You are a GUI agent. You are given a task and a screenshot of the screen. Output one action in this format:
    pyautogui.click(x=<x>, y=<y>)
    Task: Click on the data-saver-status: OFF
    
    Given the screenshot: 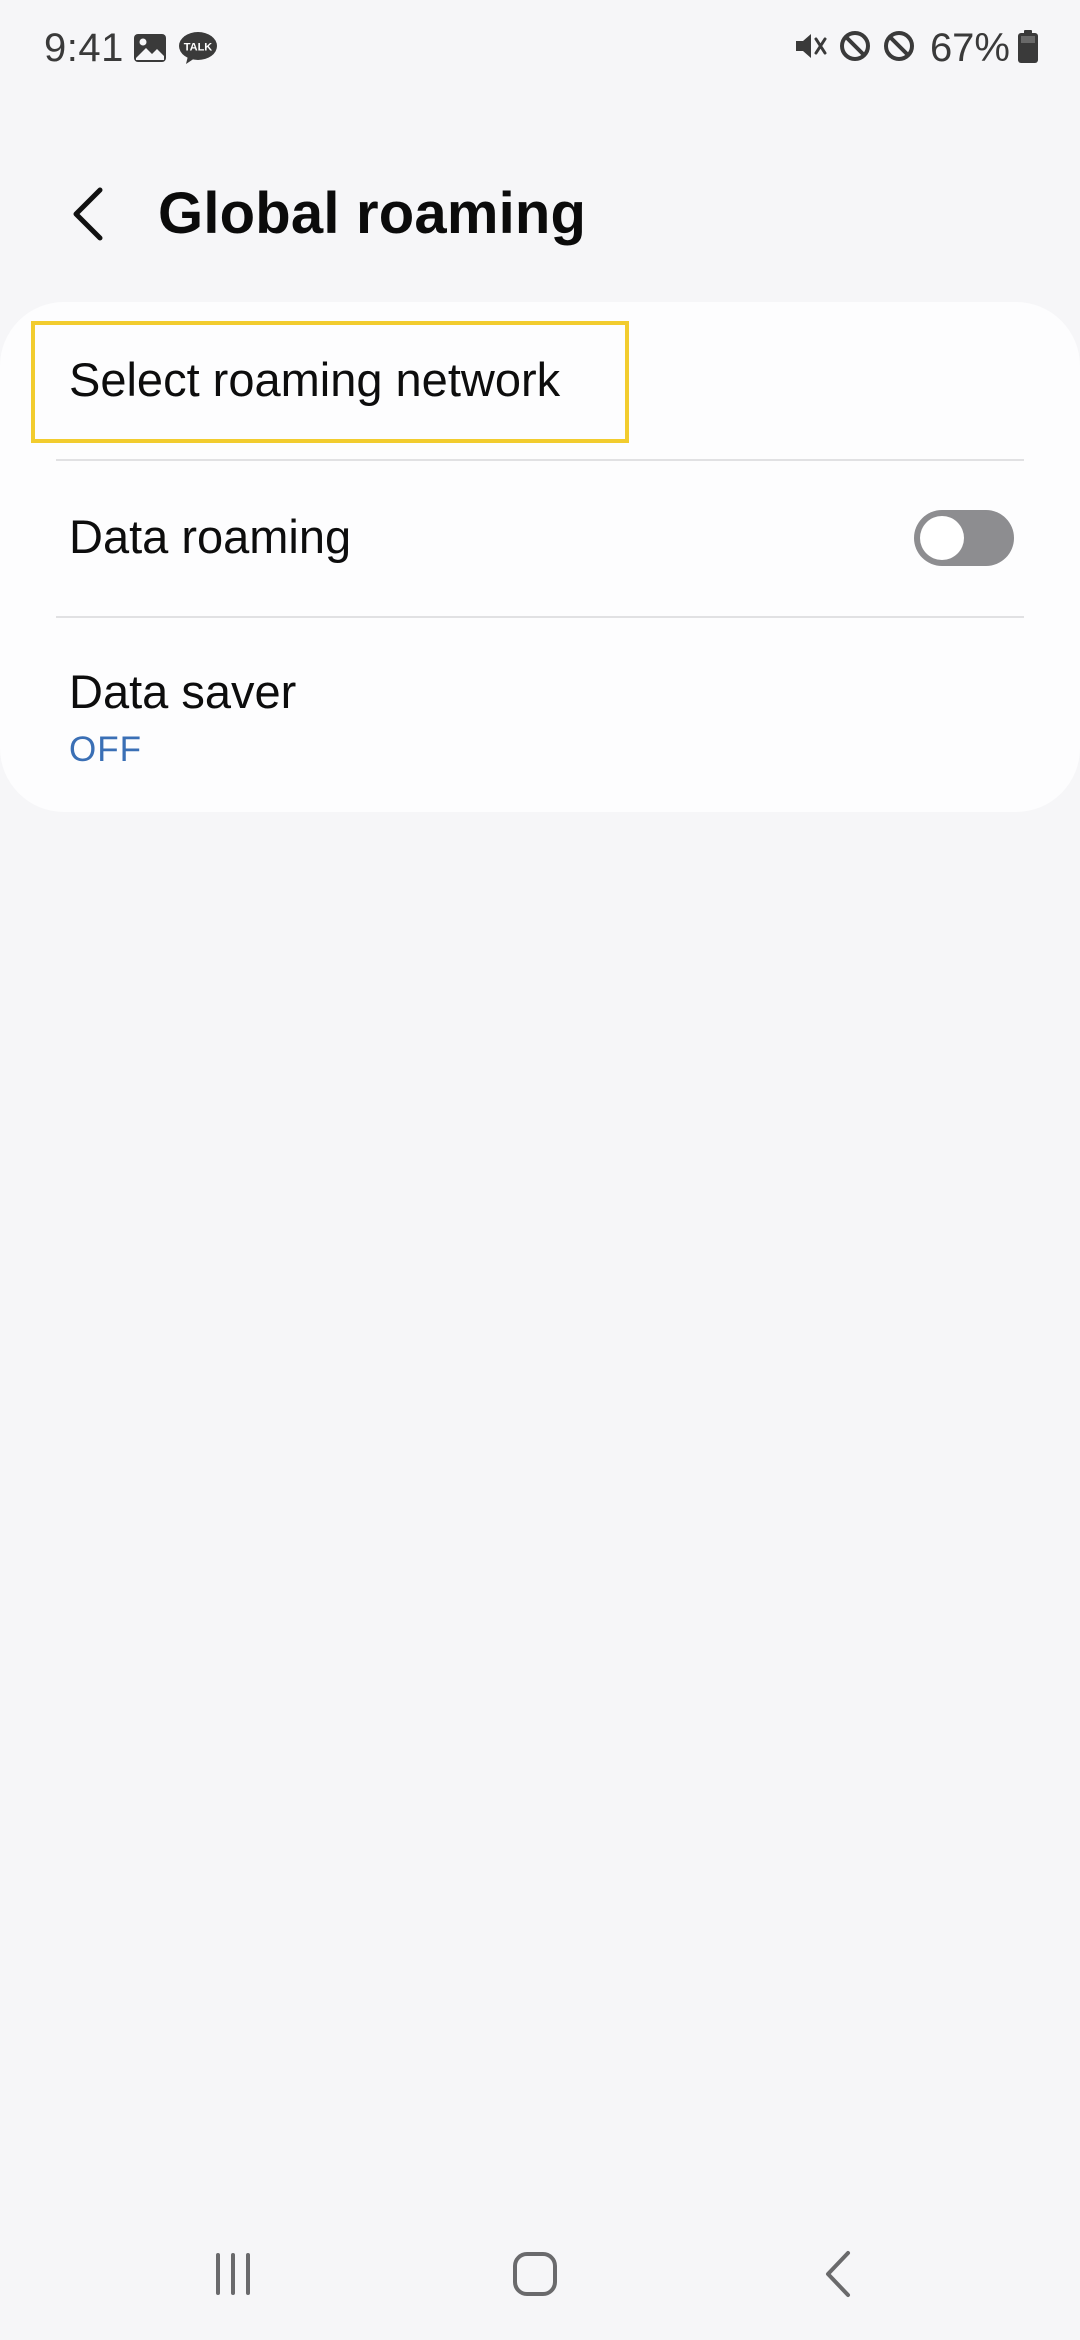 What is the action you would take?
    pyautogui.click(x=105, y=749)
    